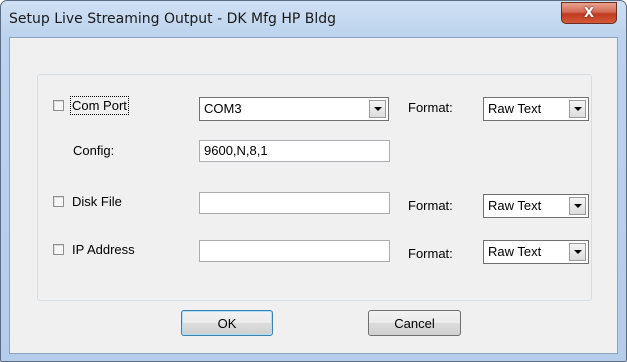 The height and width of the screenshot is (362, 627). I want to click on com-port-dropdown-button, so click(377, 109).